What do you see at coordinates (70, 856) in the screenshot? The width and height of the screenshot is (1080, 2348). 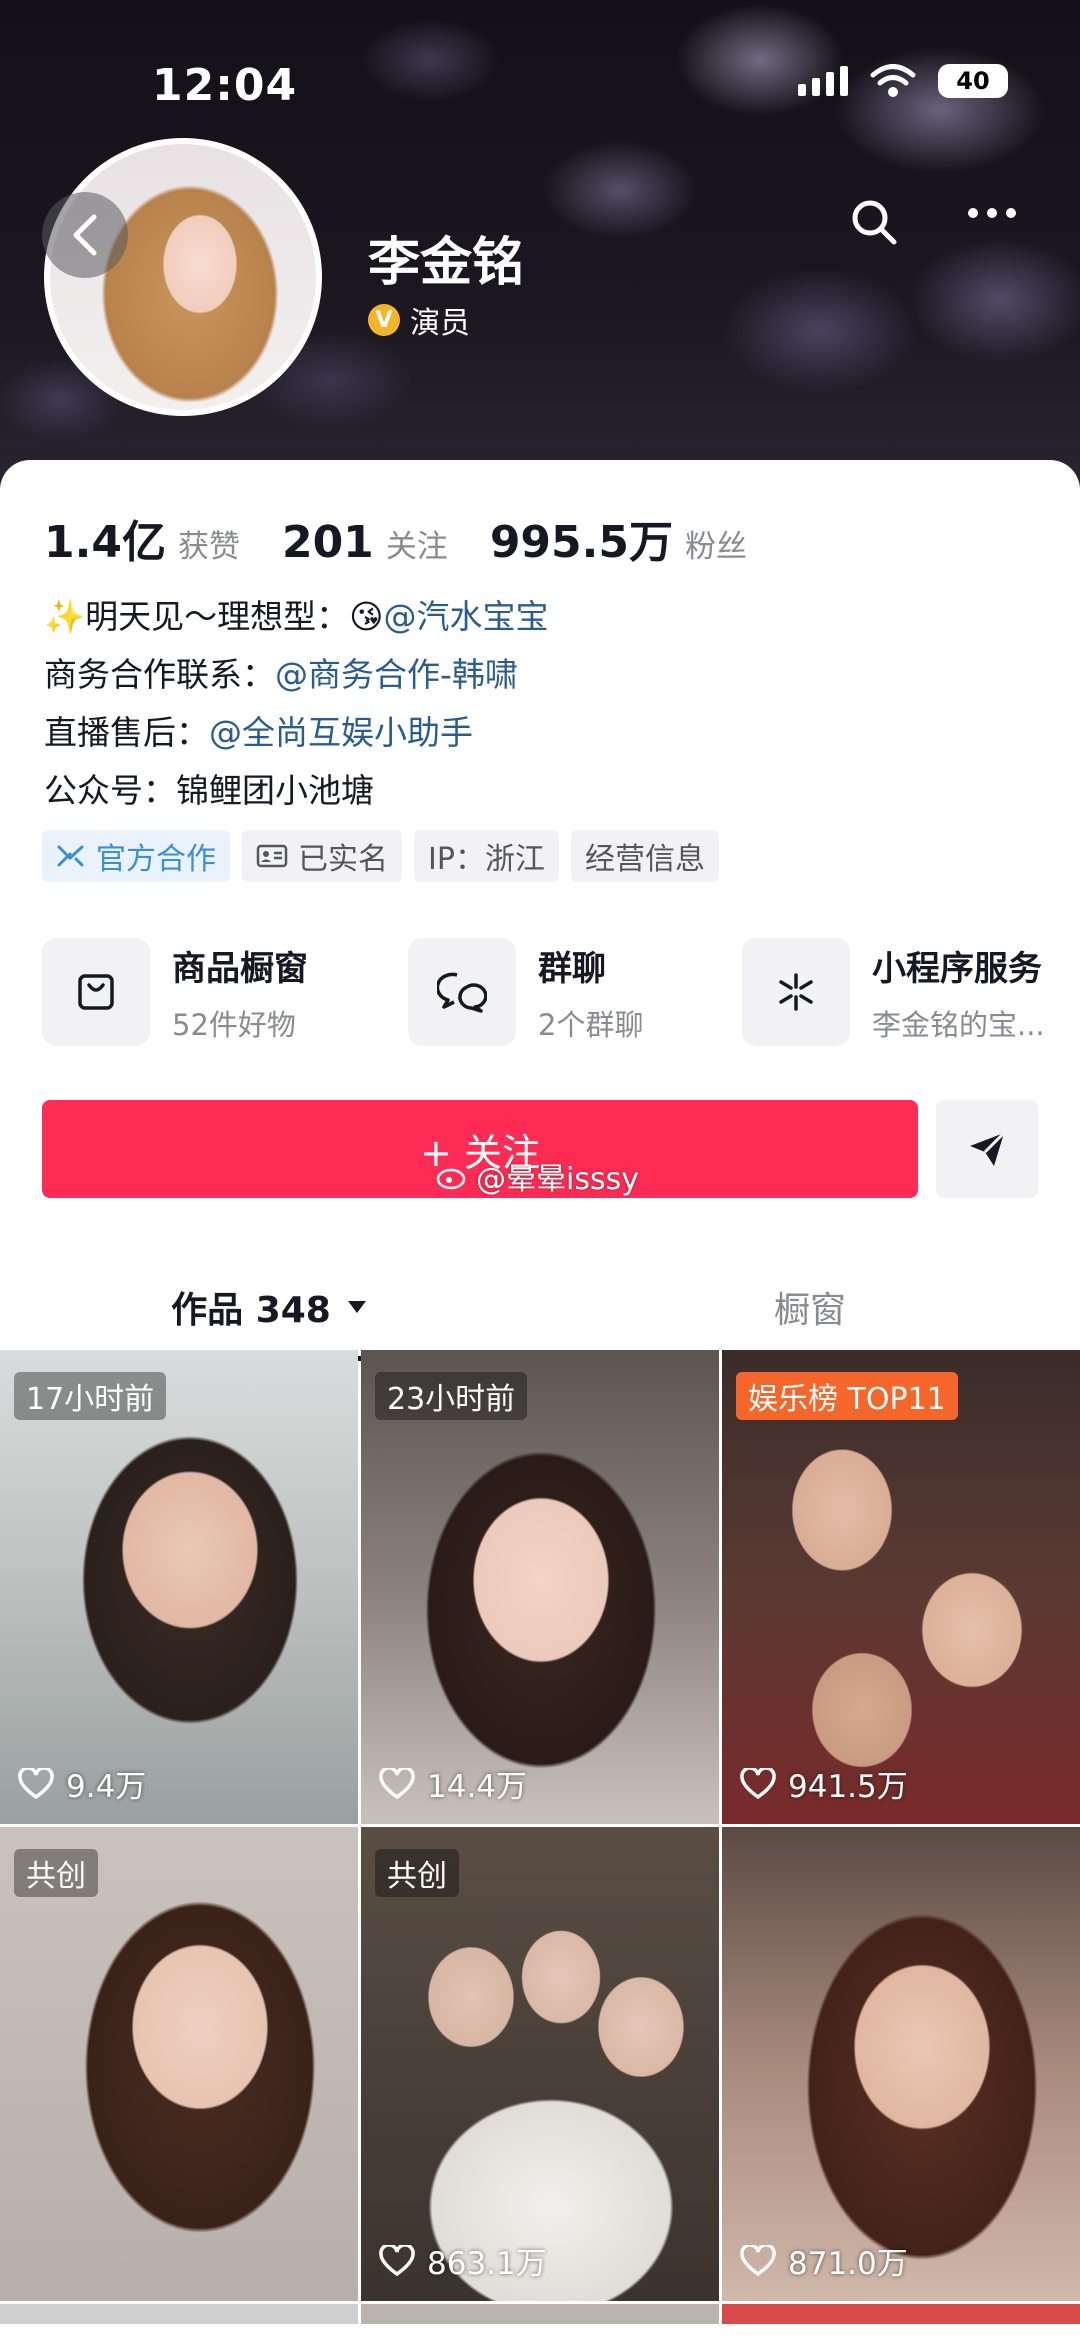 I see `handshake-icon` at bounding box center [70, 856].